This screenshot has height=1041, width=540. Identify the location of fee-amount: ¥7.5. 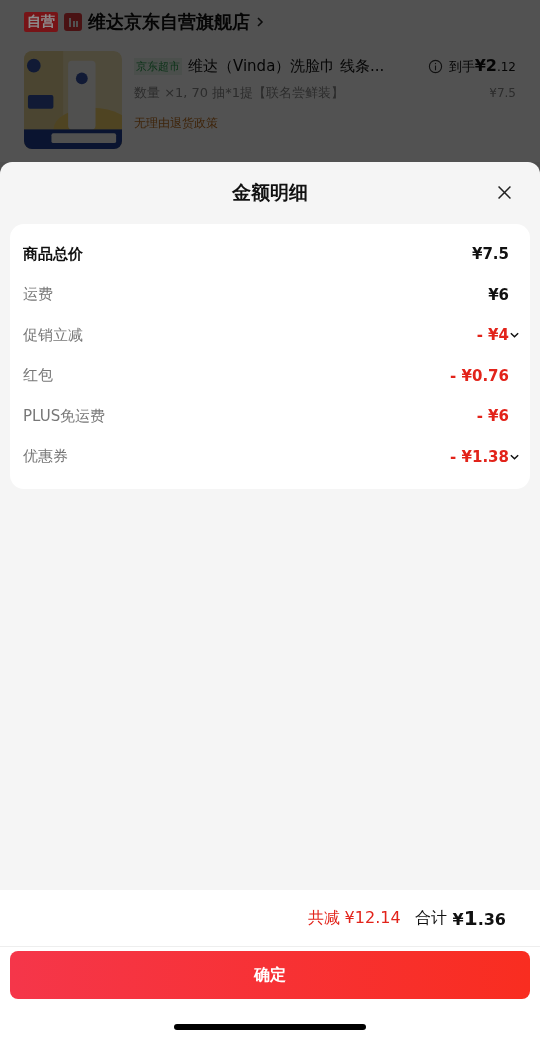
(490, 254).